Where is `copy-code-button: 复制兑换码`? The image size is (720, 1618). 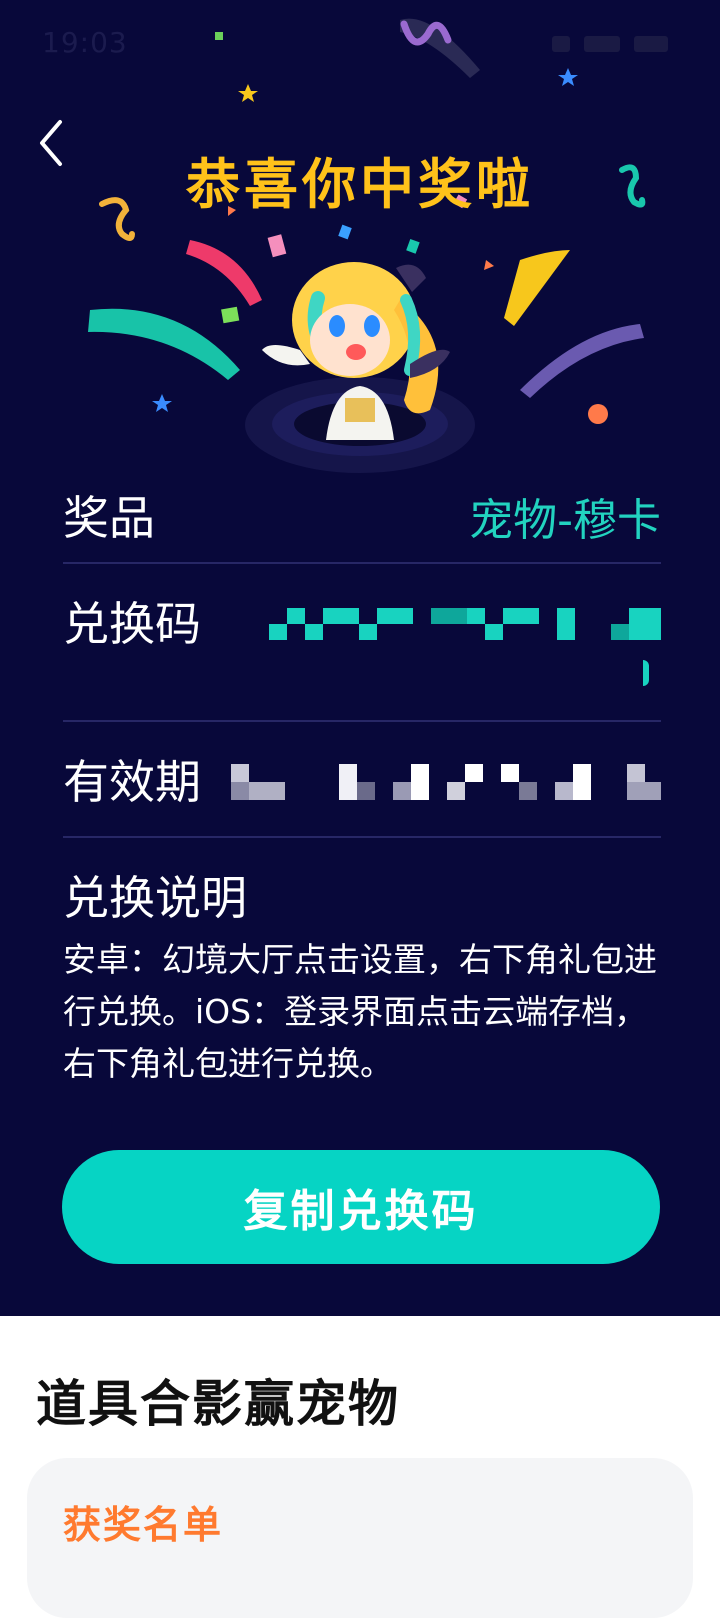 copy-code-button: 复制兑换码 is located at coordinates (361, 1207).